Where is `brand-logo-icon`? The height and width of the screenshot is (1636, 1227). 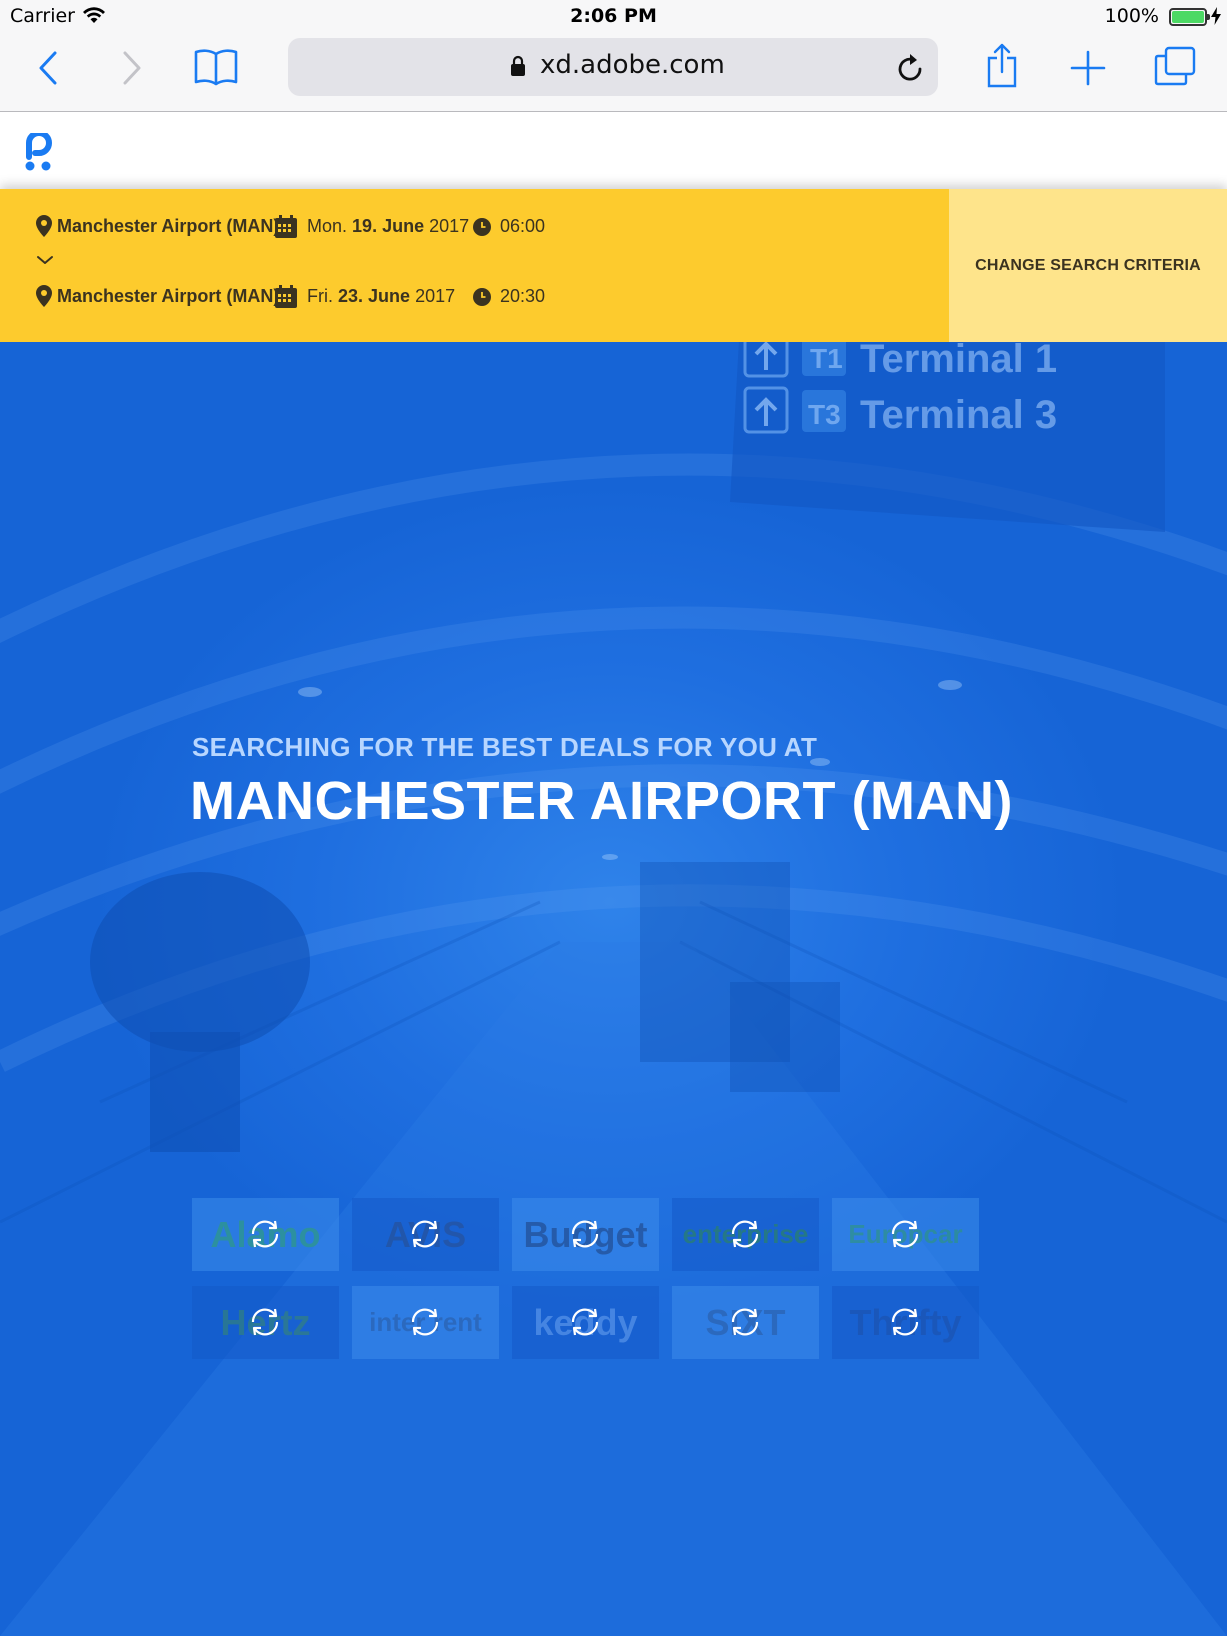 brand-logo-icon is located at coordinates (39, 152).